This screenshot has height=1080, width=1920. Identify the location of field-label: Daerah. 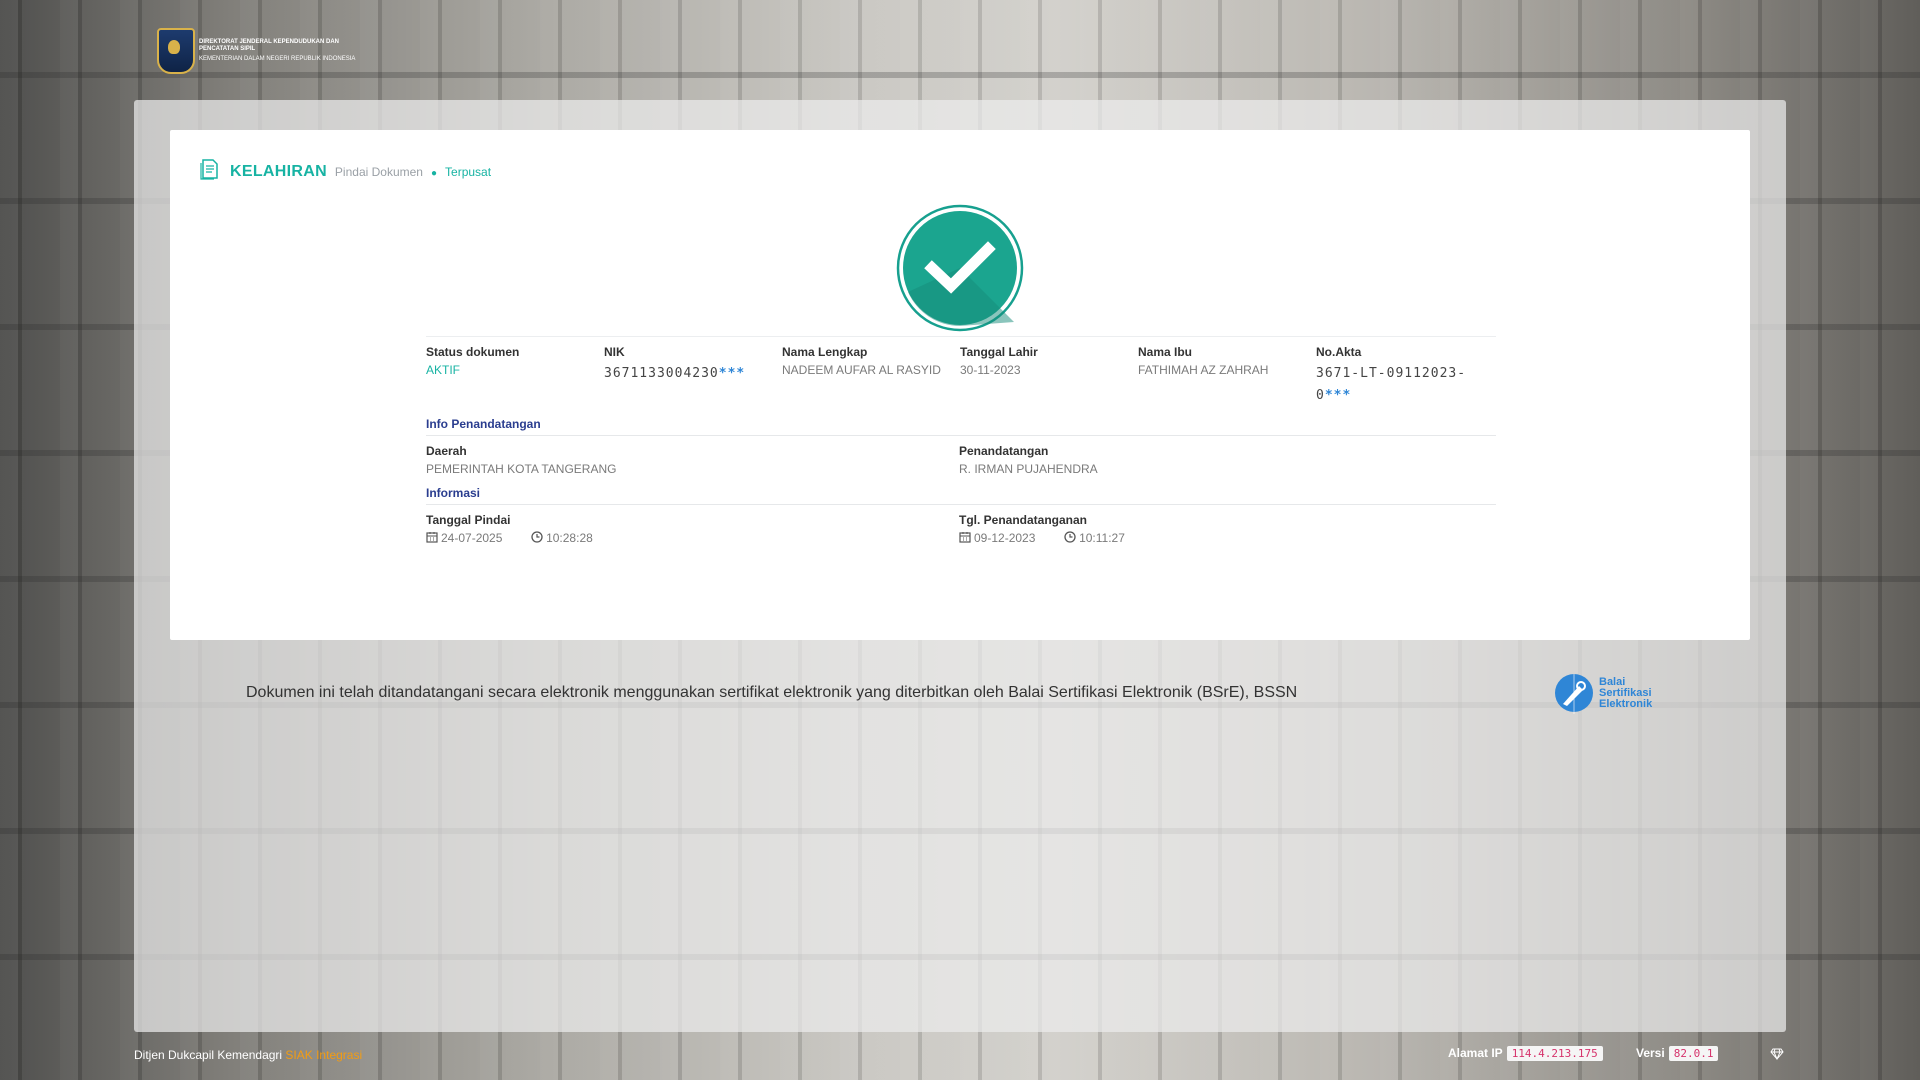
(446, 451).